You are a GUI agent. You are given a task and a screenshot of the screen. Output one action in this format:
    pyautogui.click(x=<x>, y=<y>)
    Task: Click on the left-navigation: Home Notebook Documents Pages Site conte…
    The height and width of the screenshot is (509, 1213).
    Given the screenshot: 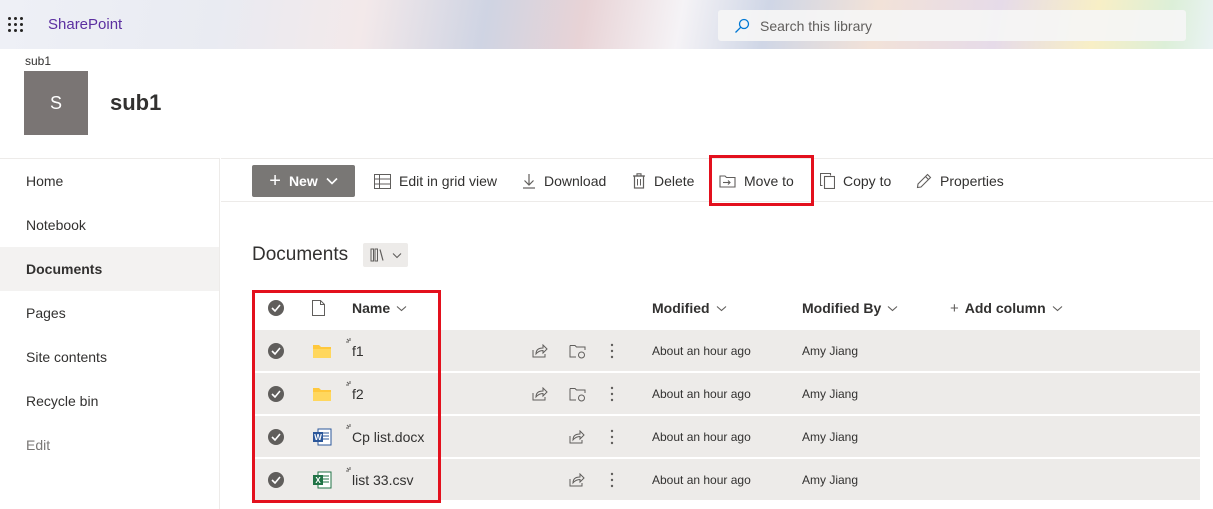 What is the action you would take?
    pyautogui.click(x=110, y=333)
    